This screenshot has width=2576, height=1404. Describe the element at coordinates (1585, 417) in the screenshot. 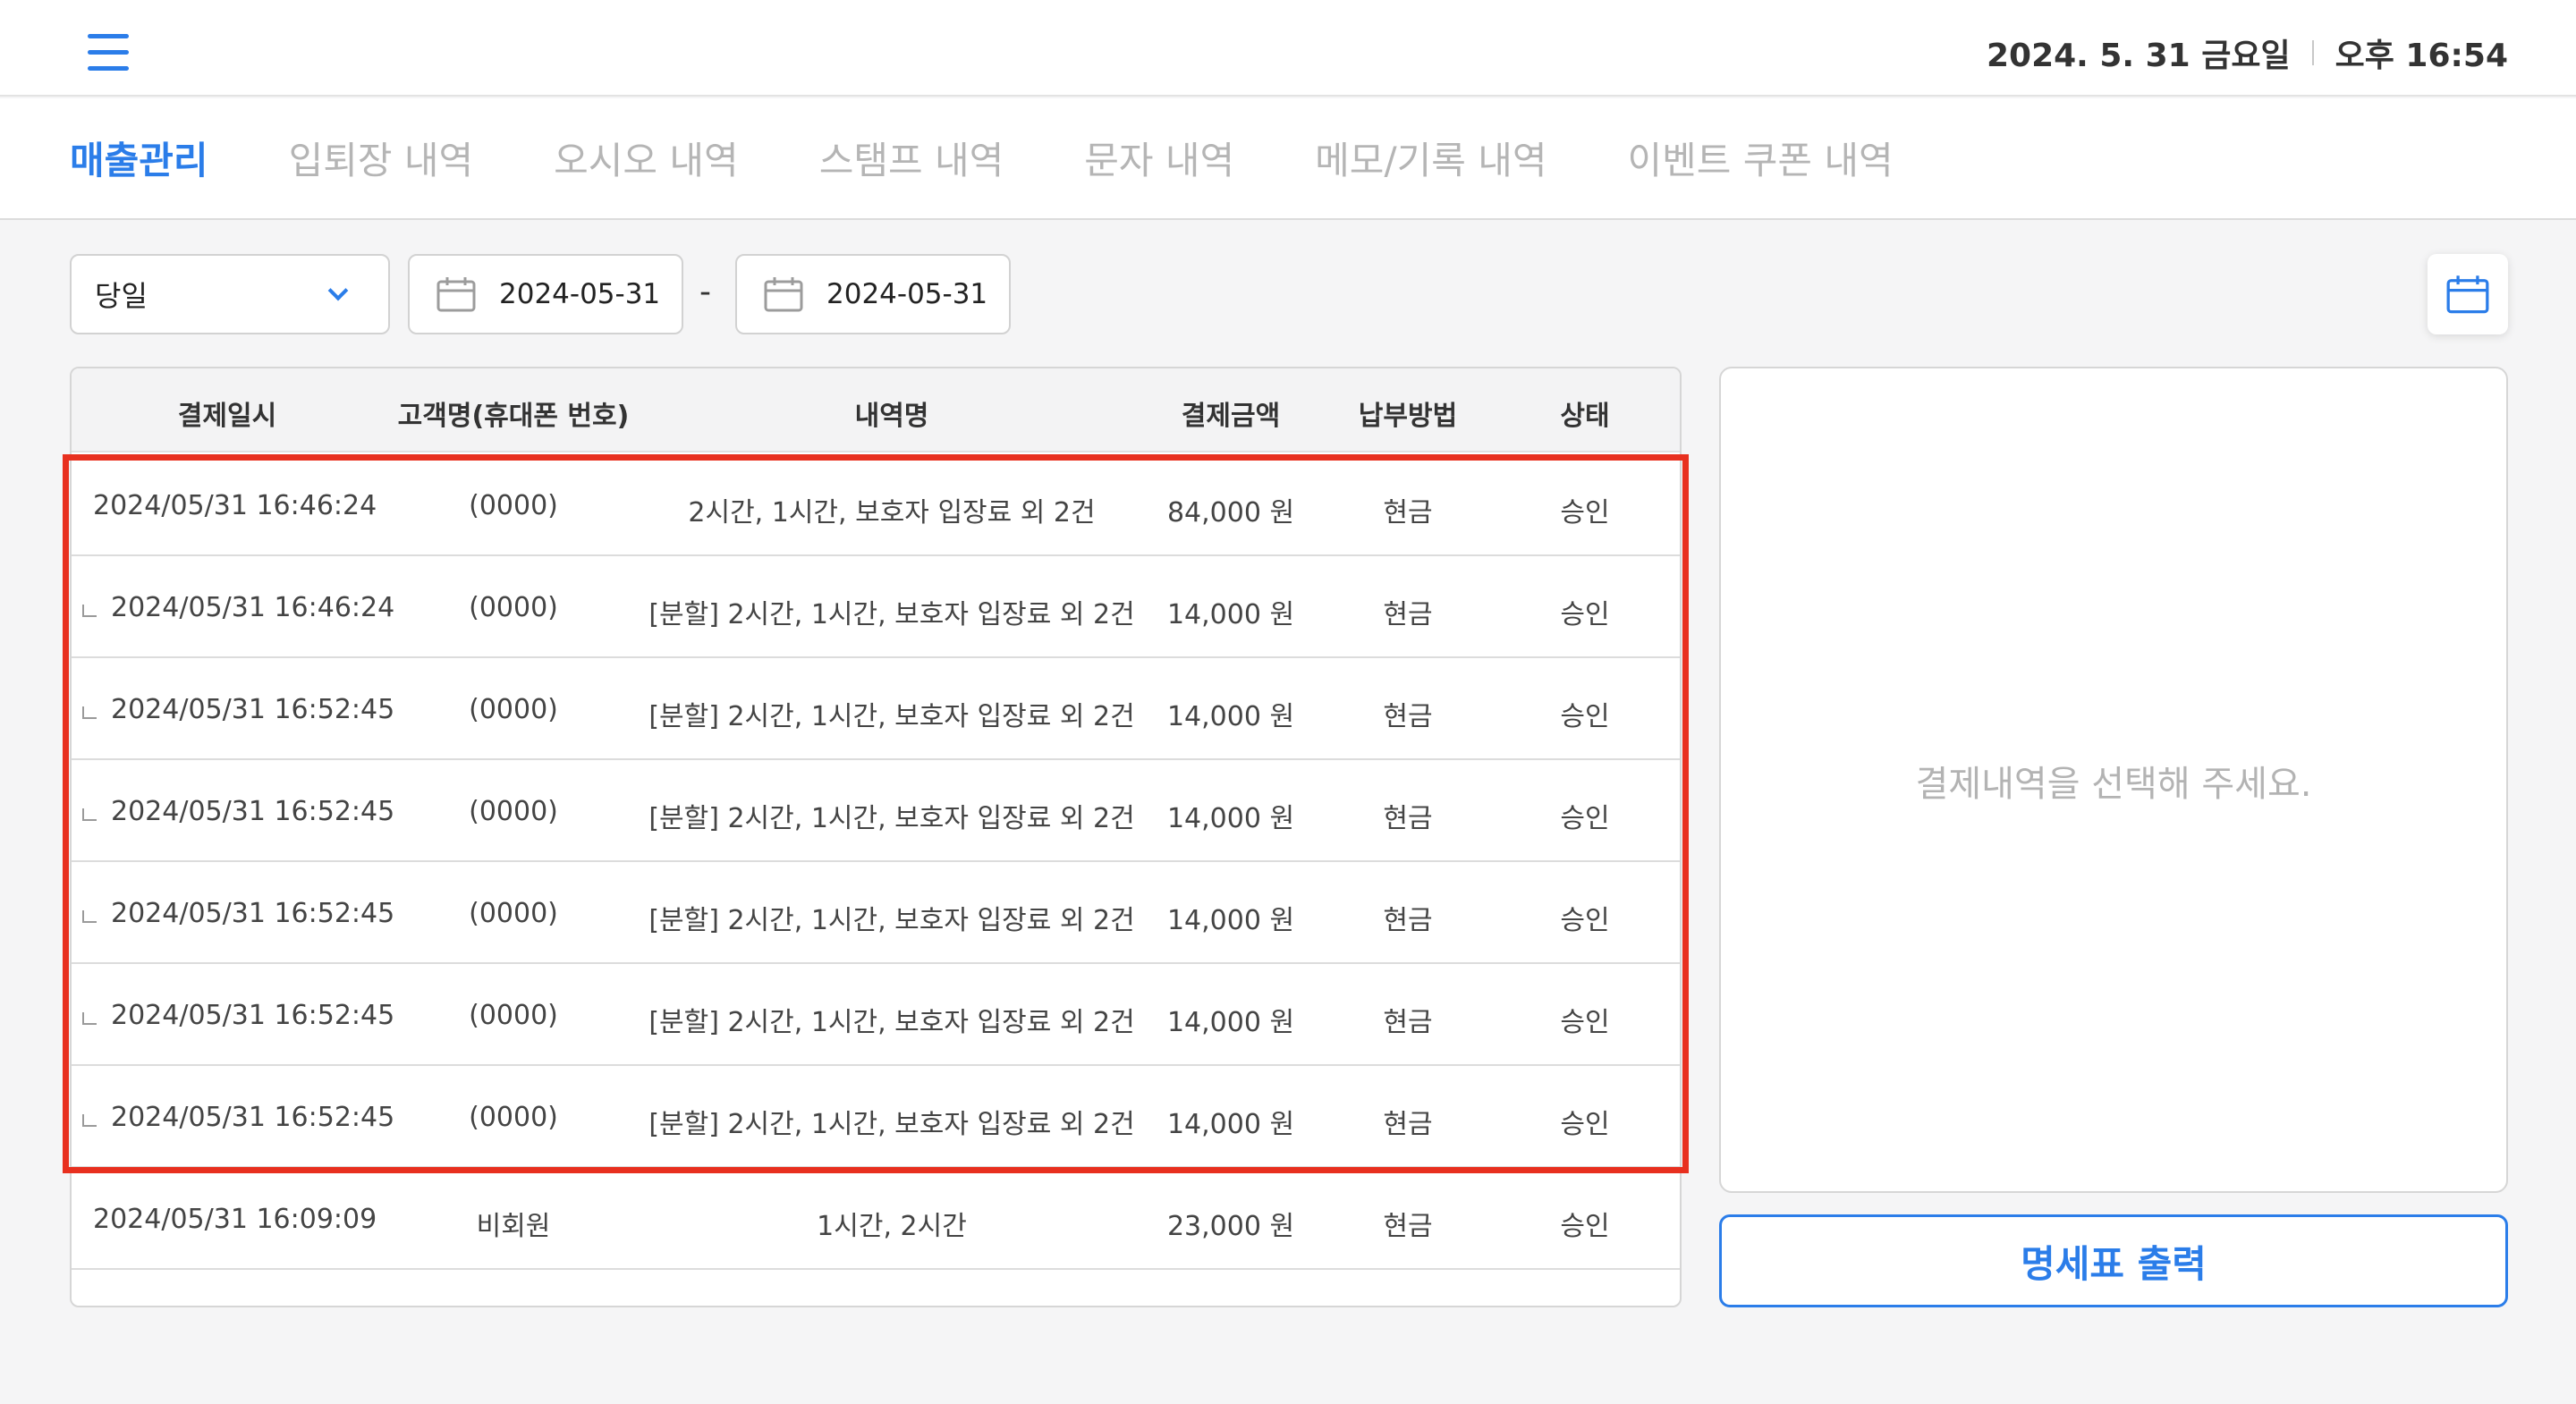

I see `column-header-status: 상태` at that location.